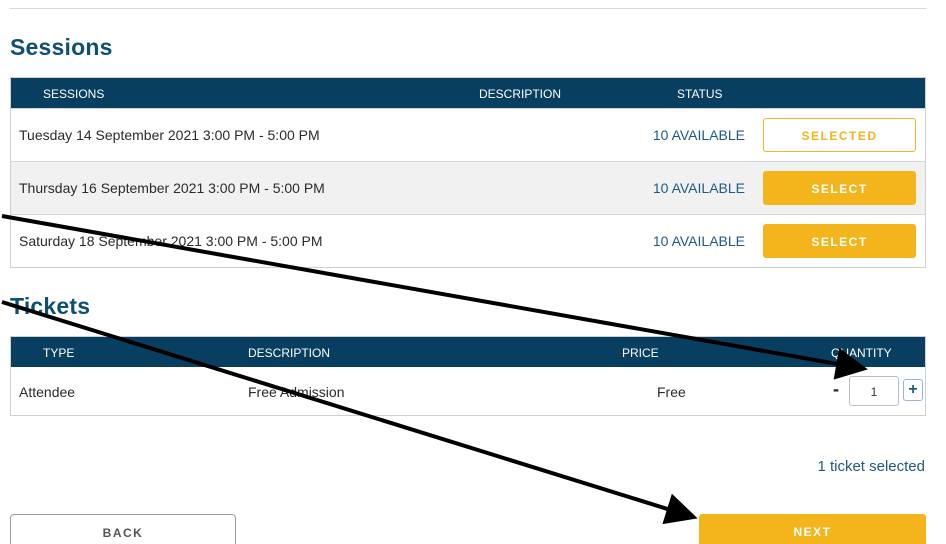  Describe the element at coordinates (468, 391) in the screenshot. I see `ticket-row: Attendee Free Admission Free - 1 +` at that location.